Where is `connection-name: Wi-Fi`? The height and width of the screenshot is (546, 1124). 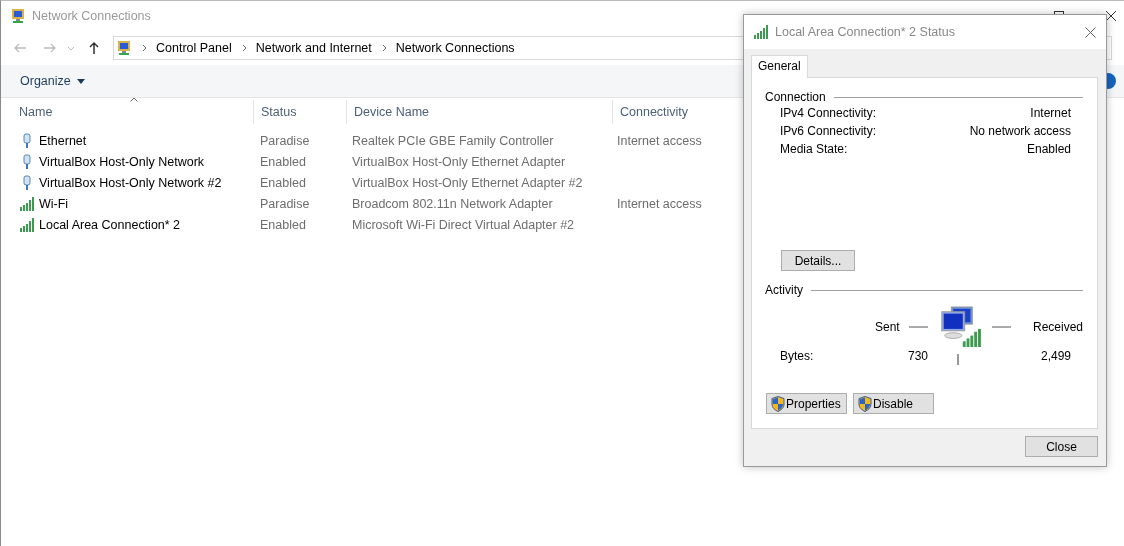
connection-name: Wi-Fi is located at coordinates (54, 203).